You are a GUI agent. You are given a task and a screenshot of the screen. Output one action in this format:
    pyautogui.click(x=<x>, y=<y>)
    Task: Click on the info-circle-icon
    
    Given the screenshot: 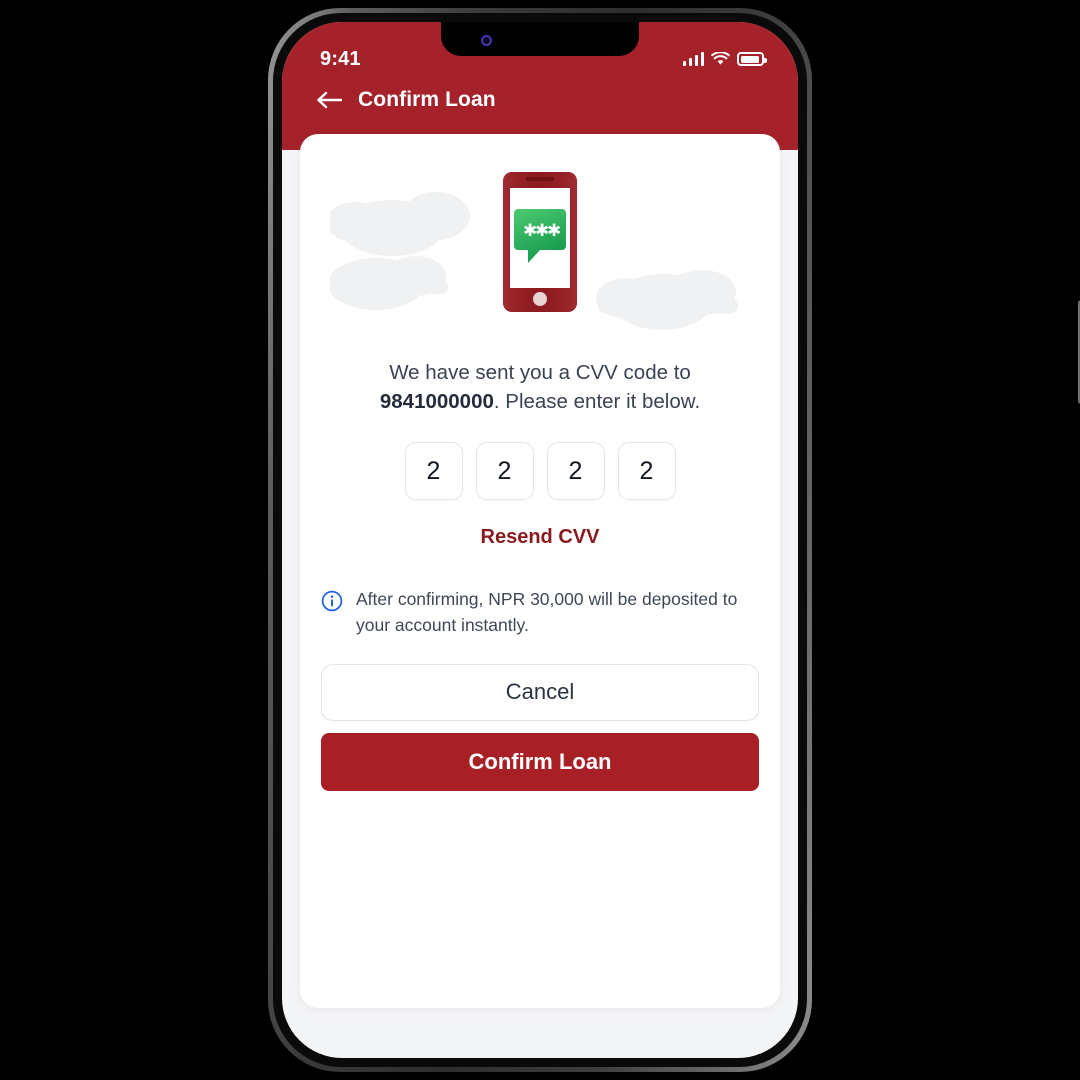 What is the action you would take?
    pyautogui.click(x=332, y=601)
    